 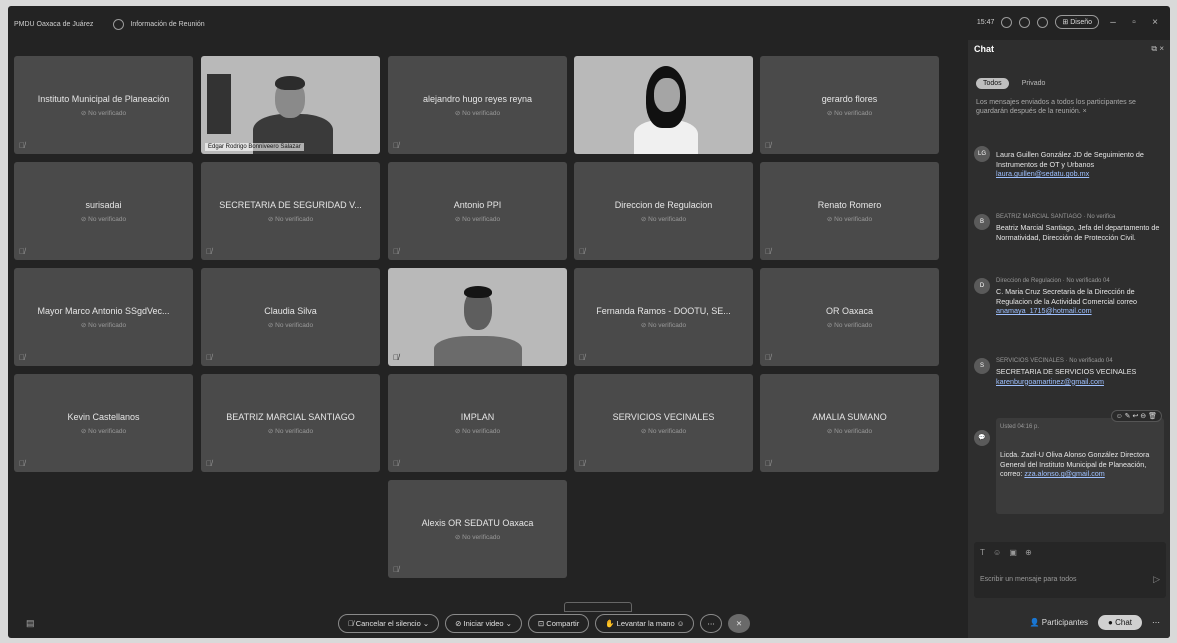 What do you see at coordinates (1025, 22) in the screenshot?
I see `security-icon` at bounding box center [1025, 22].